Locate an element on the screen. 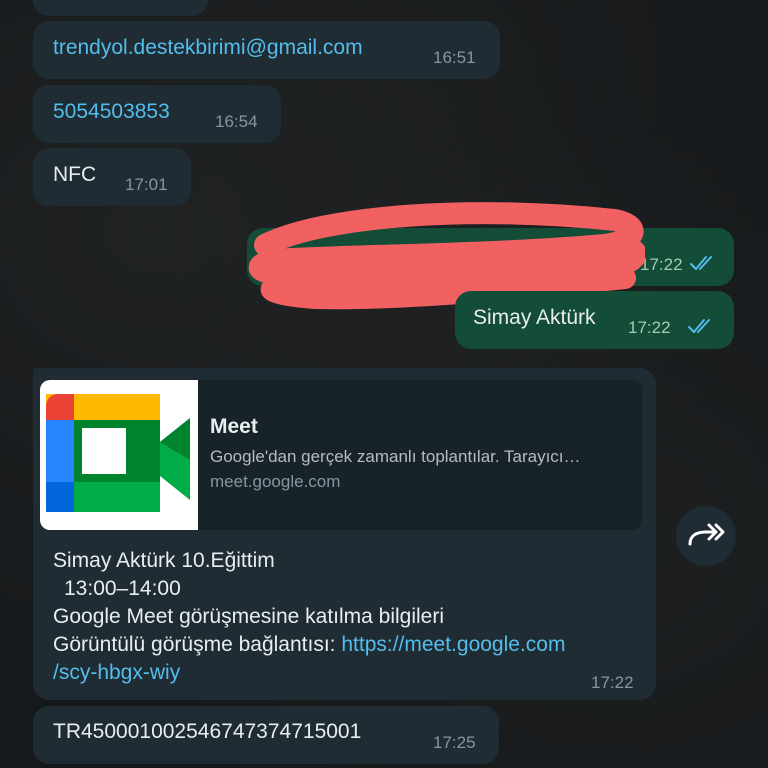 The image size is (768, 768). preview-domain: meet.google.com is located at coordinates (275, 481).